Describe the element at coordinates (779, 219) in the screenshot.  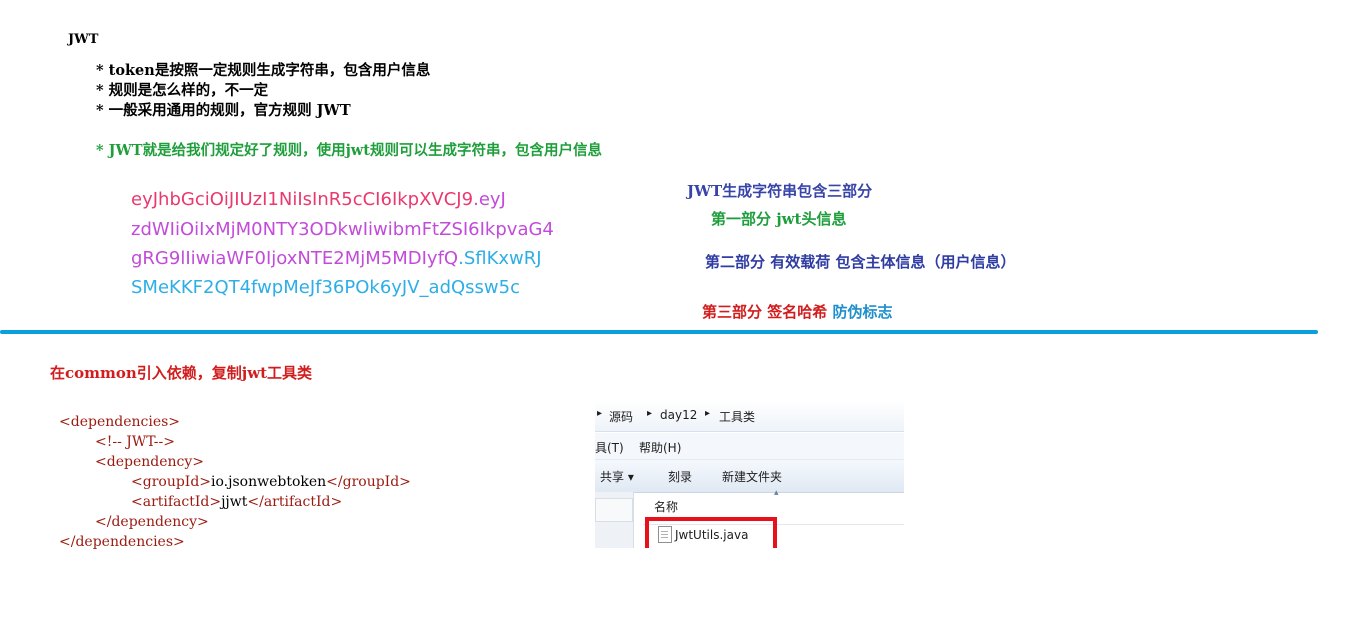
I see `part-first: 第一部分 jwt头信息` at that location.